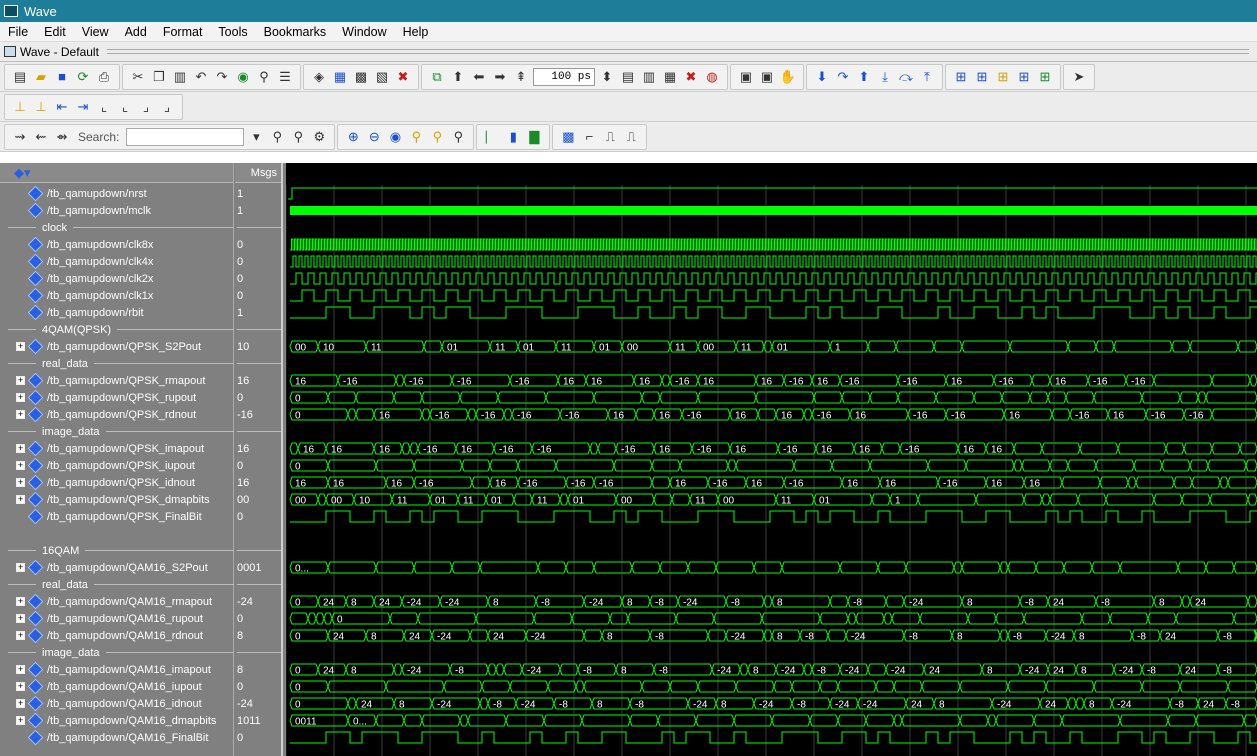 This screenshot has width=1257, height=756. I want to click on signal-row: /tb_qamupdown/clk2x, so click(117, 278).